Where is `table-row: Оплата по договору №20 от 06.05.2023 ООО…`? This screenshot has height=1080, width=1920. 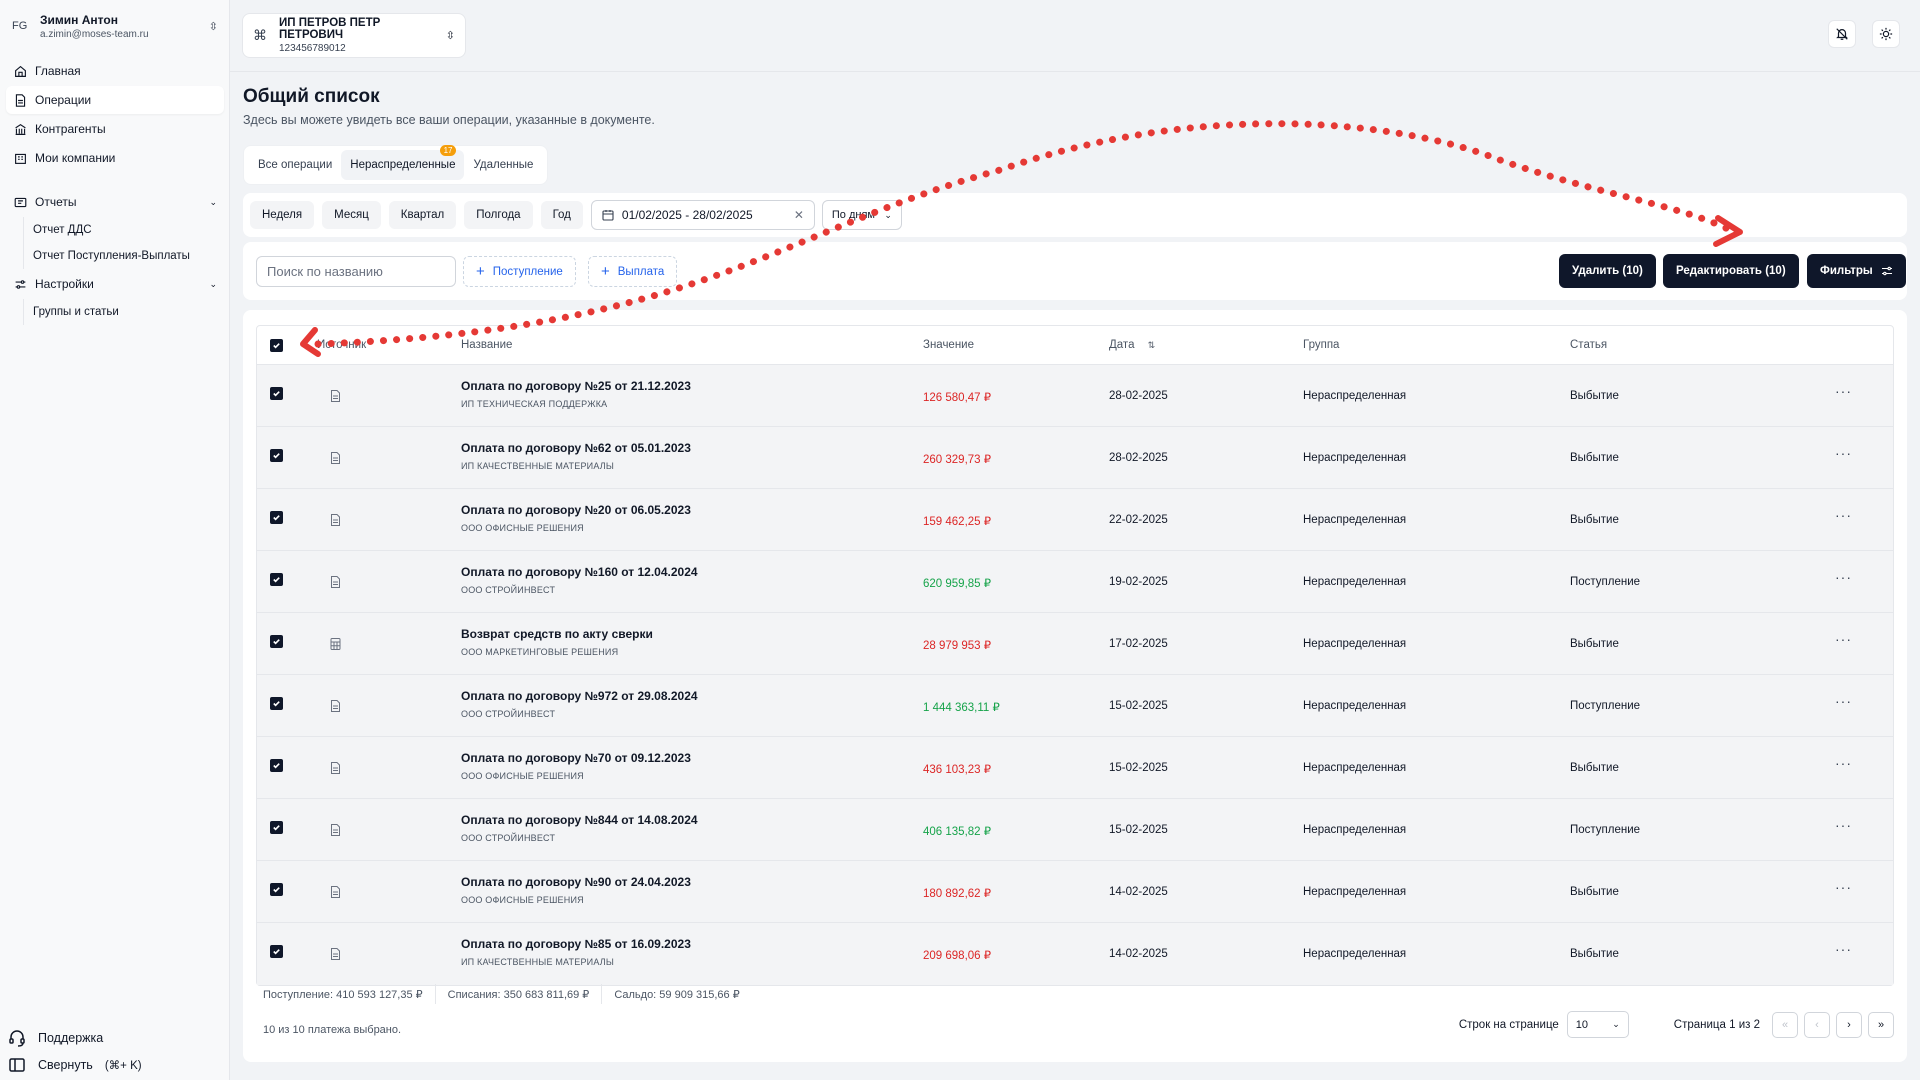 table-row: Оплата по договору №20 от 06.05.2023 ООО… is located at coordinates (1075, 520).